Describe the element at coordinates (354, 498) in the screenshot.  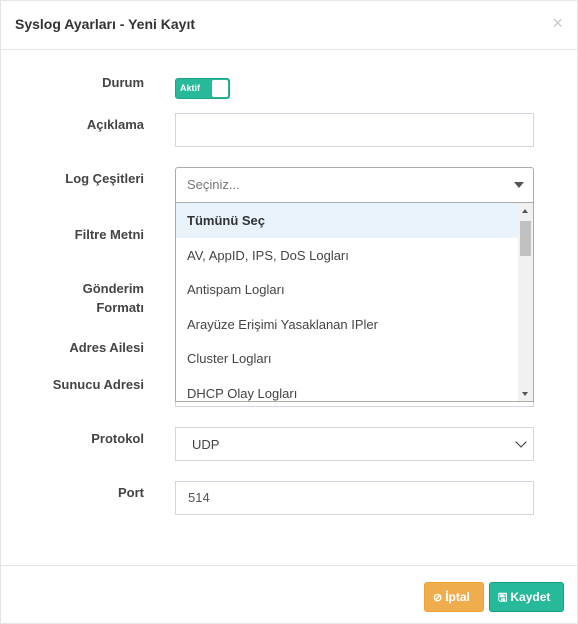
I see `port-input: 514` at that location.